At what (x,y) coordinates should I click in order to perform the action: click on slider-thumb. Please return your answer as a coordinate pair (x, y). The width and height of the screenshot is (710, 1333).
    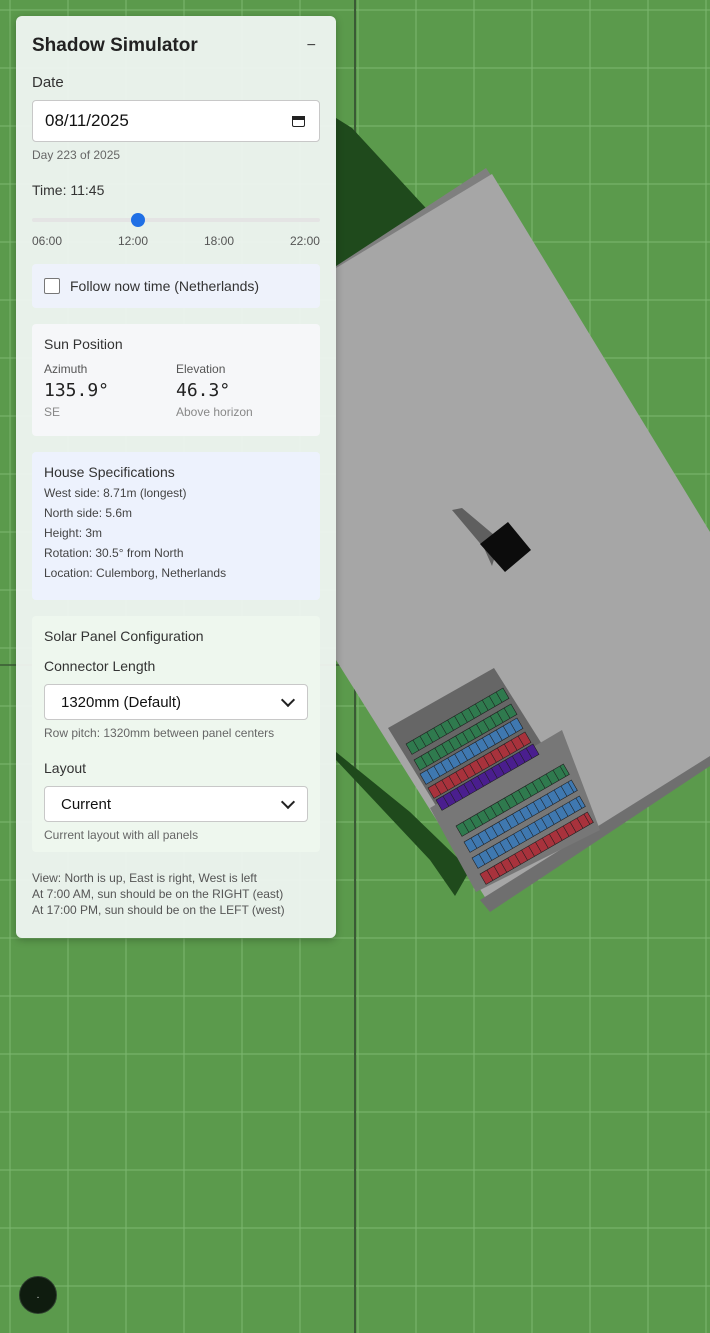
    Looking at the image, I should click on (137, 220).